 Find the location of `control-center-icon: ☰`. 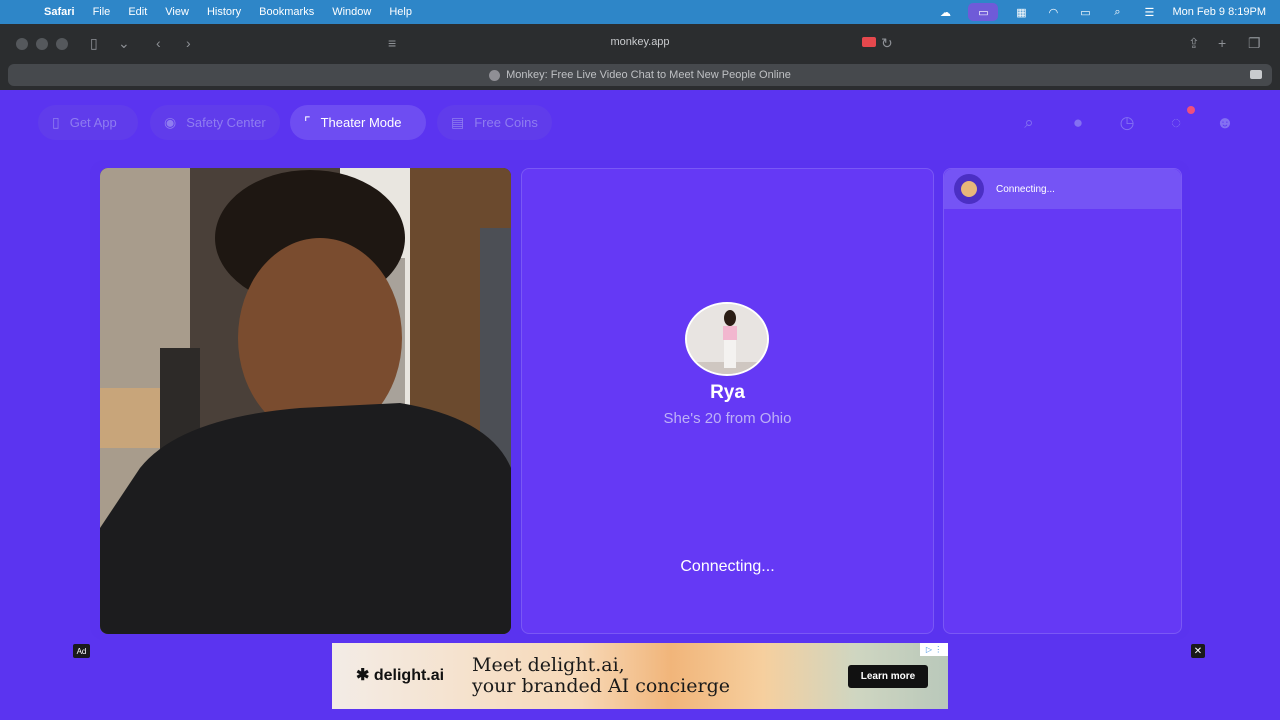

control-center-icon: ☰ is located at coordinates (1149, 12).